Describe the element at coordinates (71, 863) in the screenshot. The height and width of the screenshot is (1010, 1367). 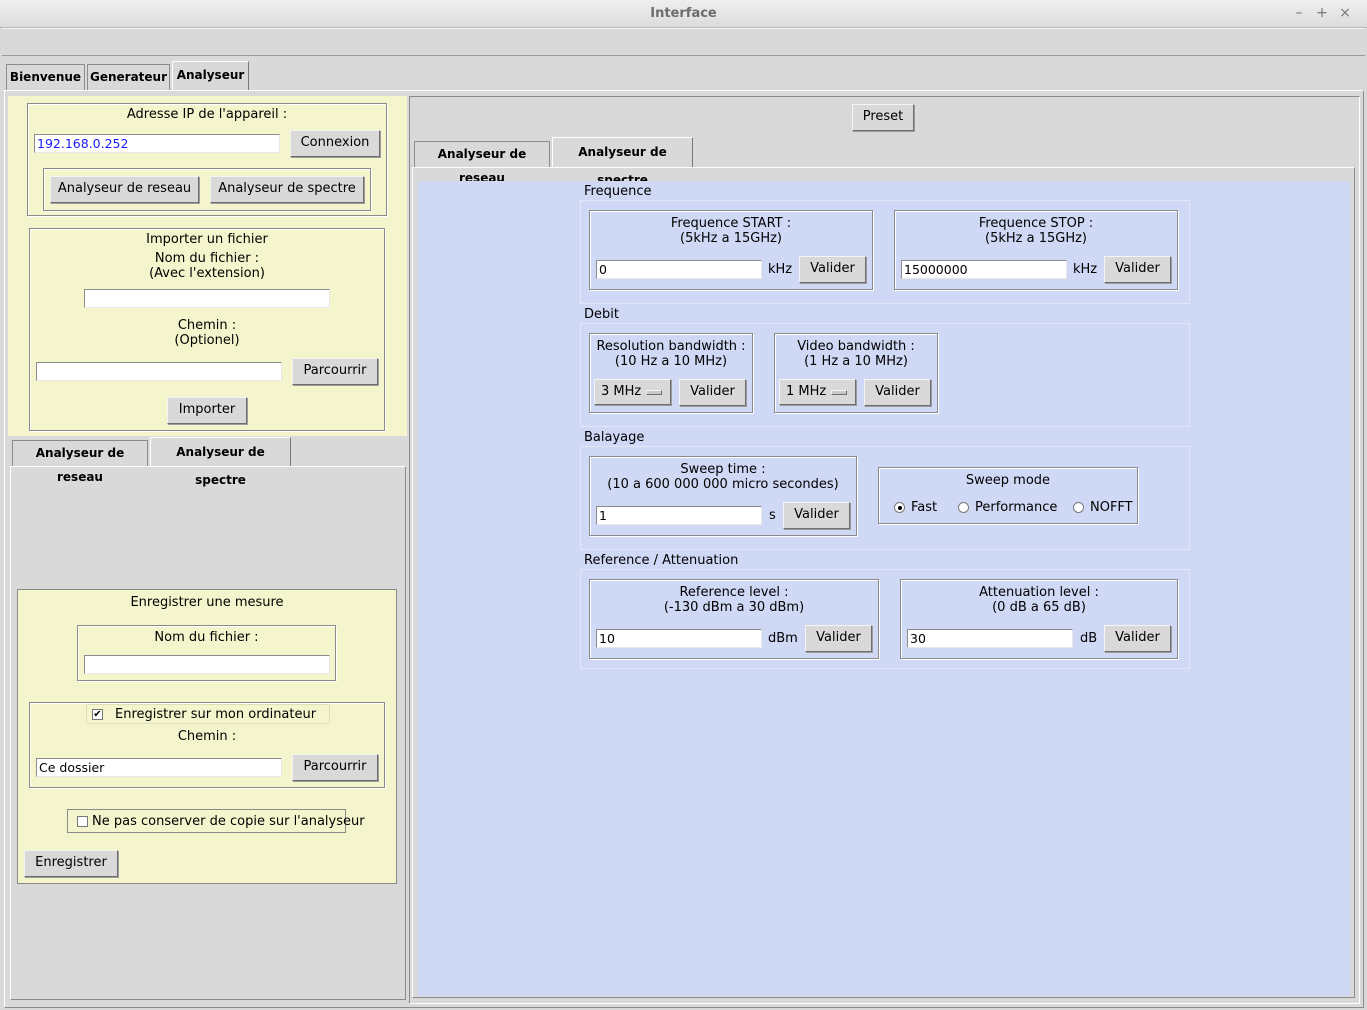
I see `save-button: Enregistrer` at that location.